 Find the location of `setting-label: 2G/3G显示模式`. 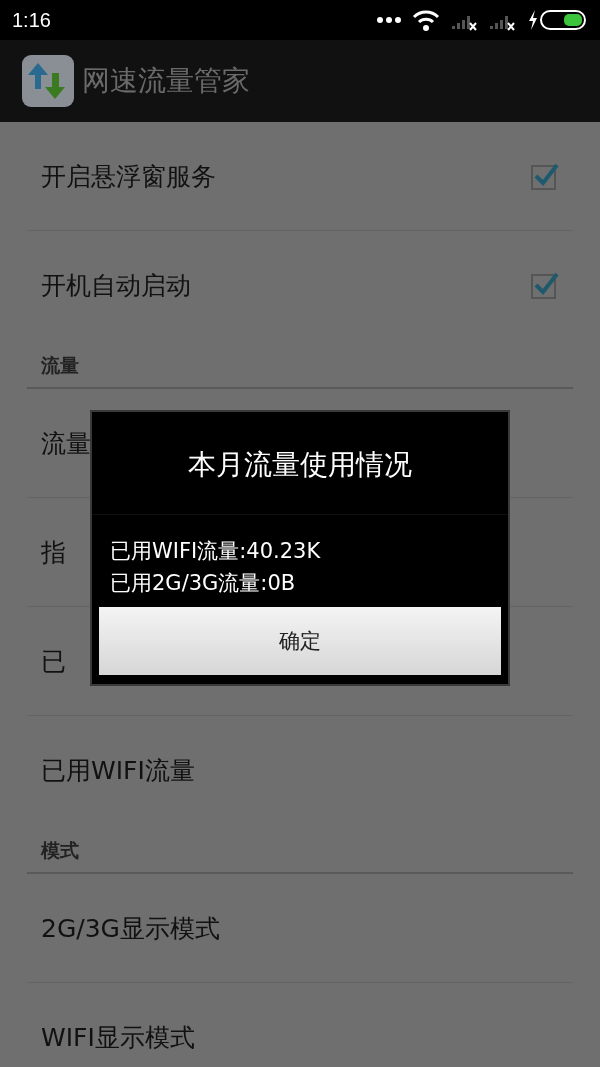

setting-label: 2G/3G显示模式 is located at coordinates (130, 928).